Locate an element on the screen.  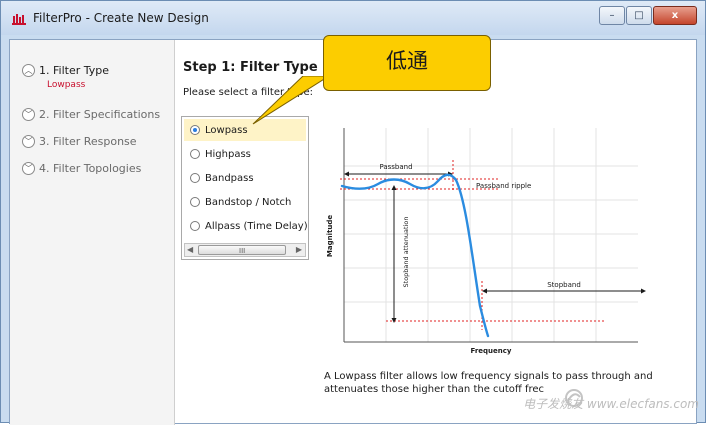
step-label: 3. Filter Response is located at coordinates (88, 141).